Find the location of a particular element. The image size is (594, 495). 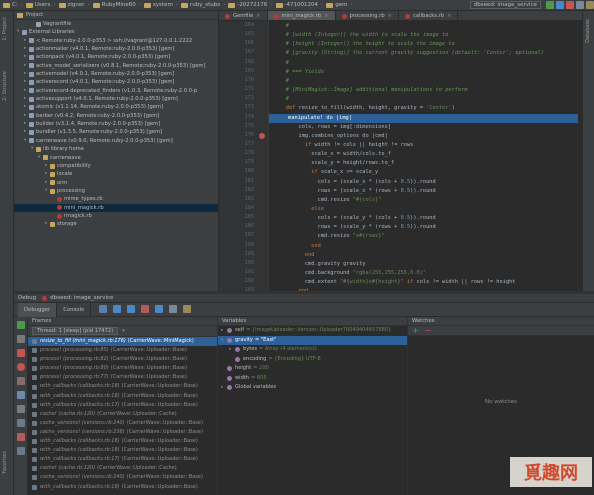

tree-item: rmagick.rb is located at coordinates (116, 216).